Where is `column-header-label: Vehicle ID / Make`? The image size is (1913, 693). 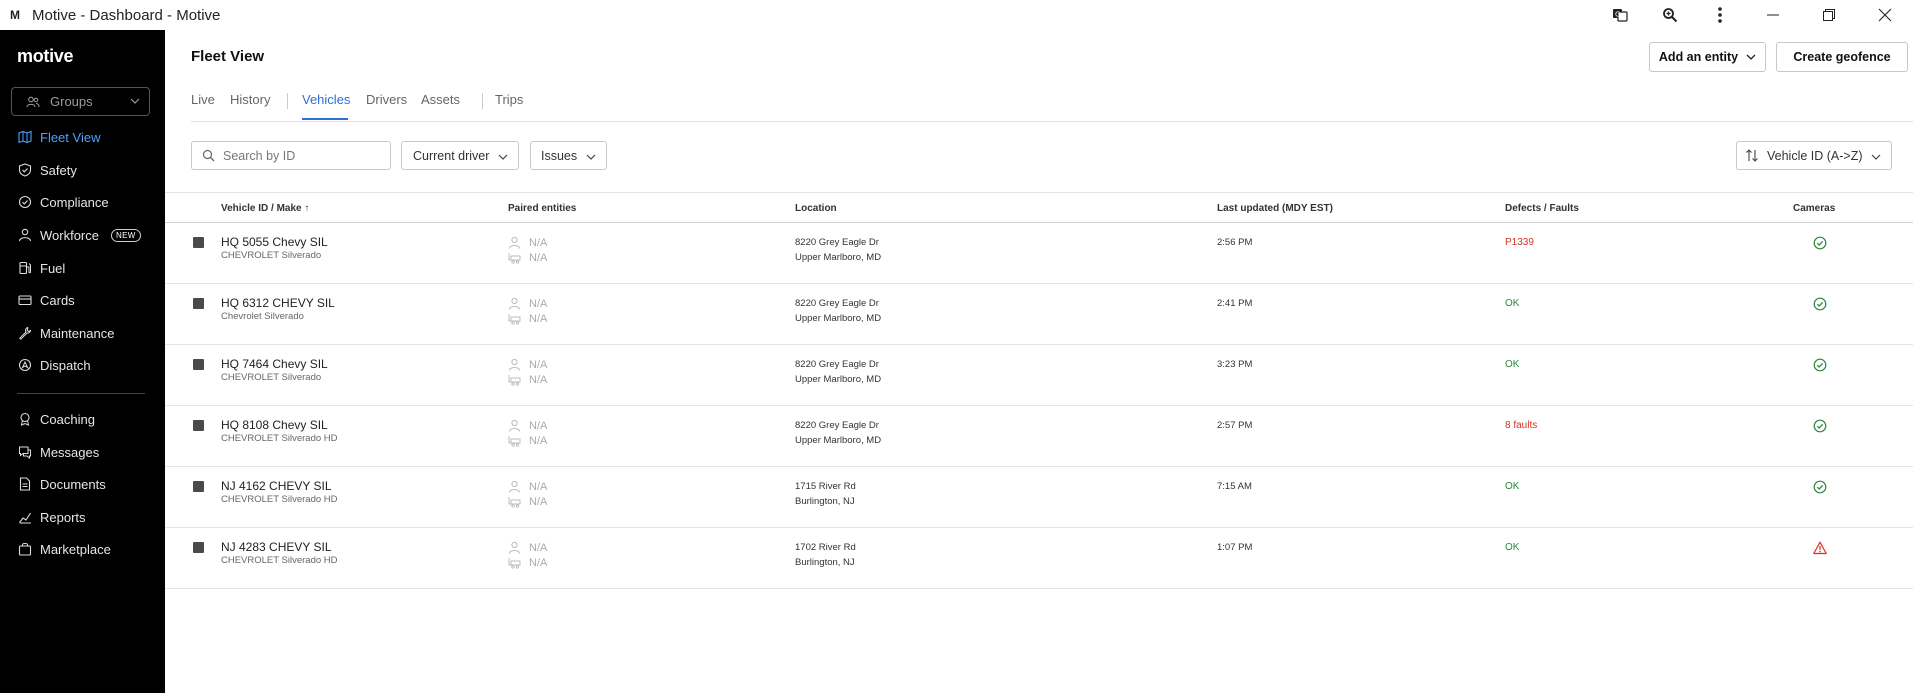 column-header-label: Vehicle ID / Make is located at coordinates (261, 208).